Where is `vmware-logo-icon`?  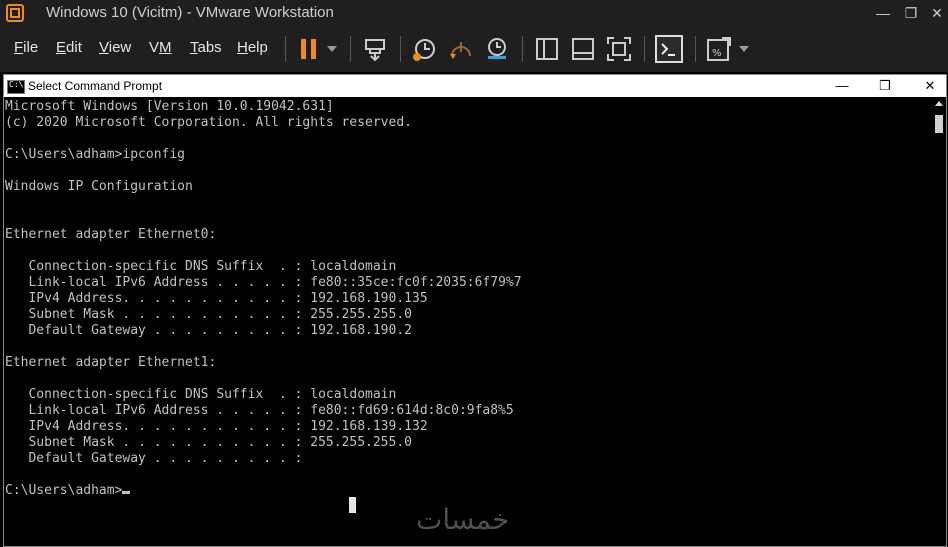
vmware-logo-icon is located at coordinates (15, 13).